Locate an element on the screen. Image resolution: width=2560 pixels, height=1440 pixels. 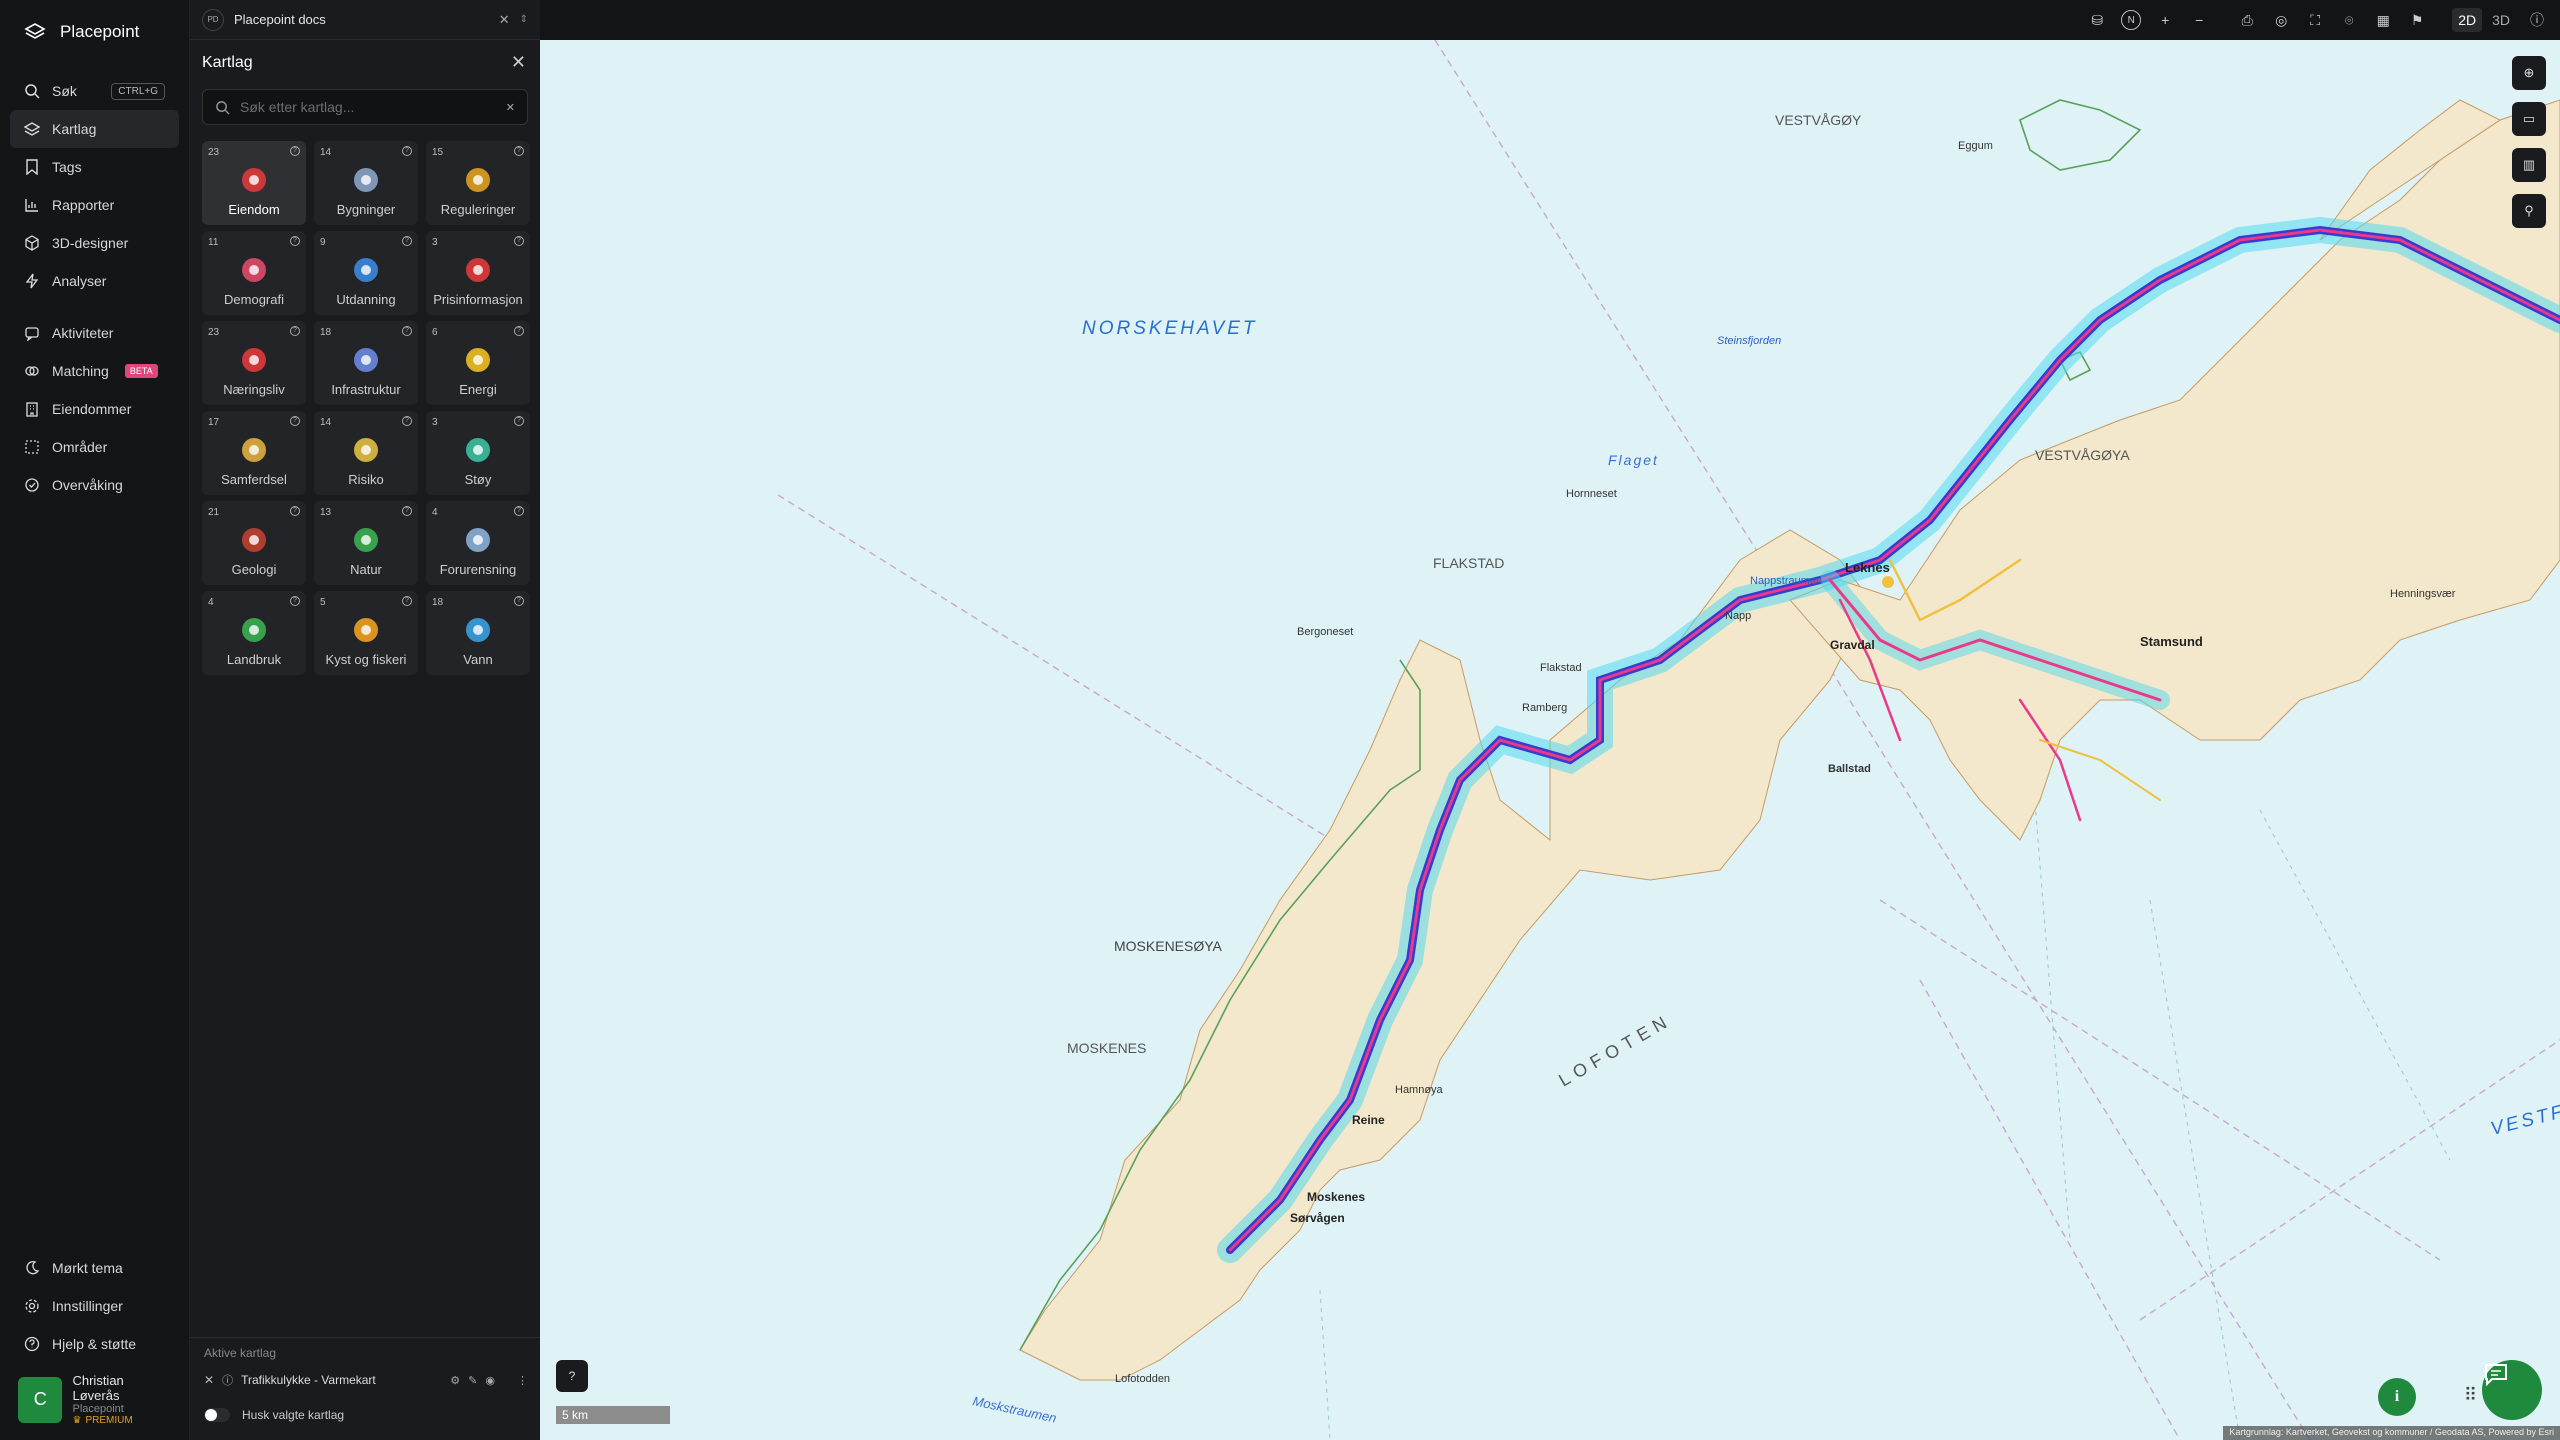
edit-icon: ✎ is located at coordinates (472, 1380).